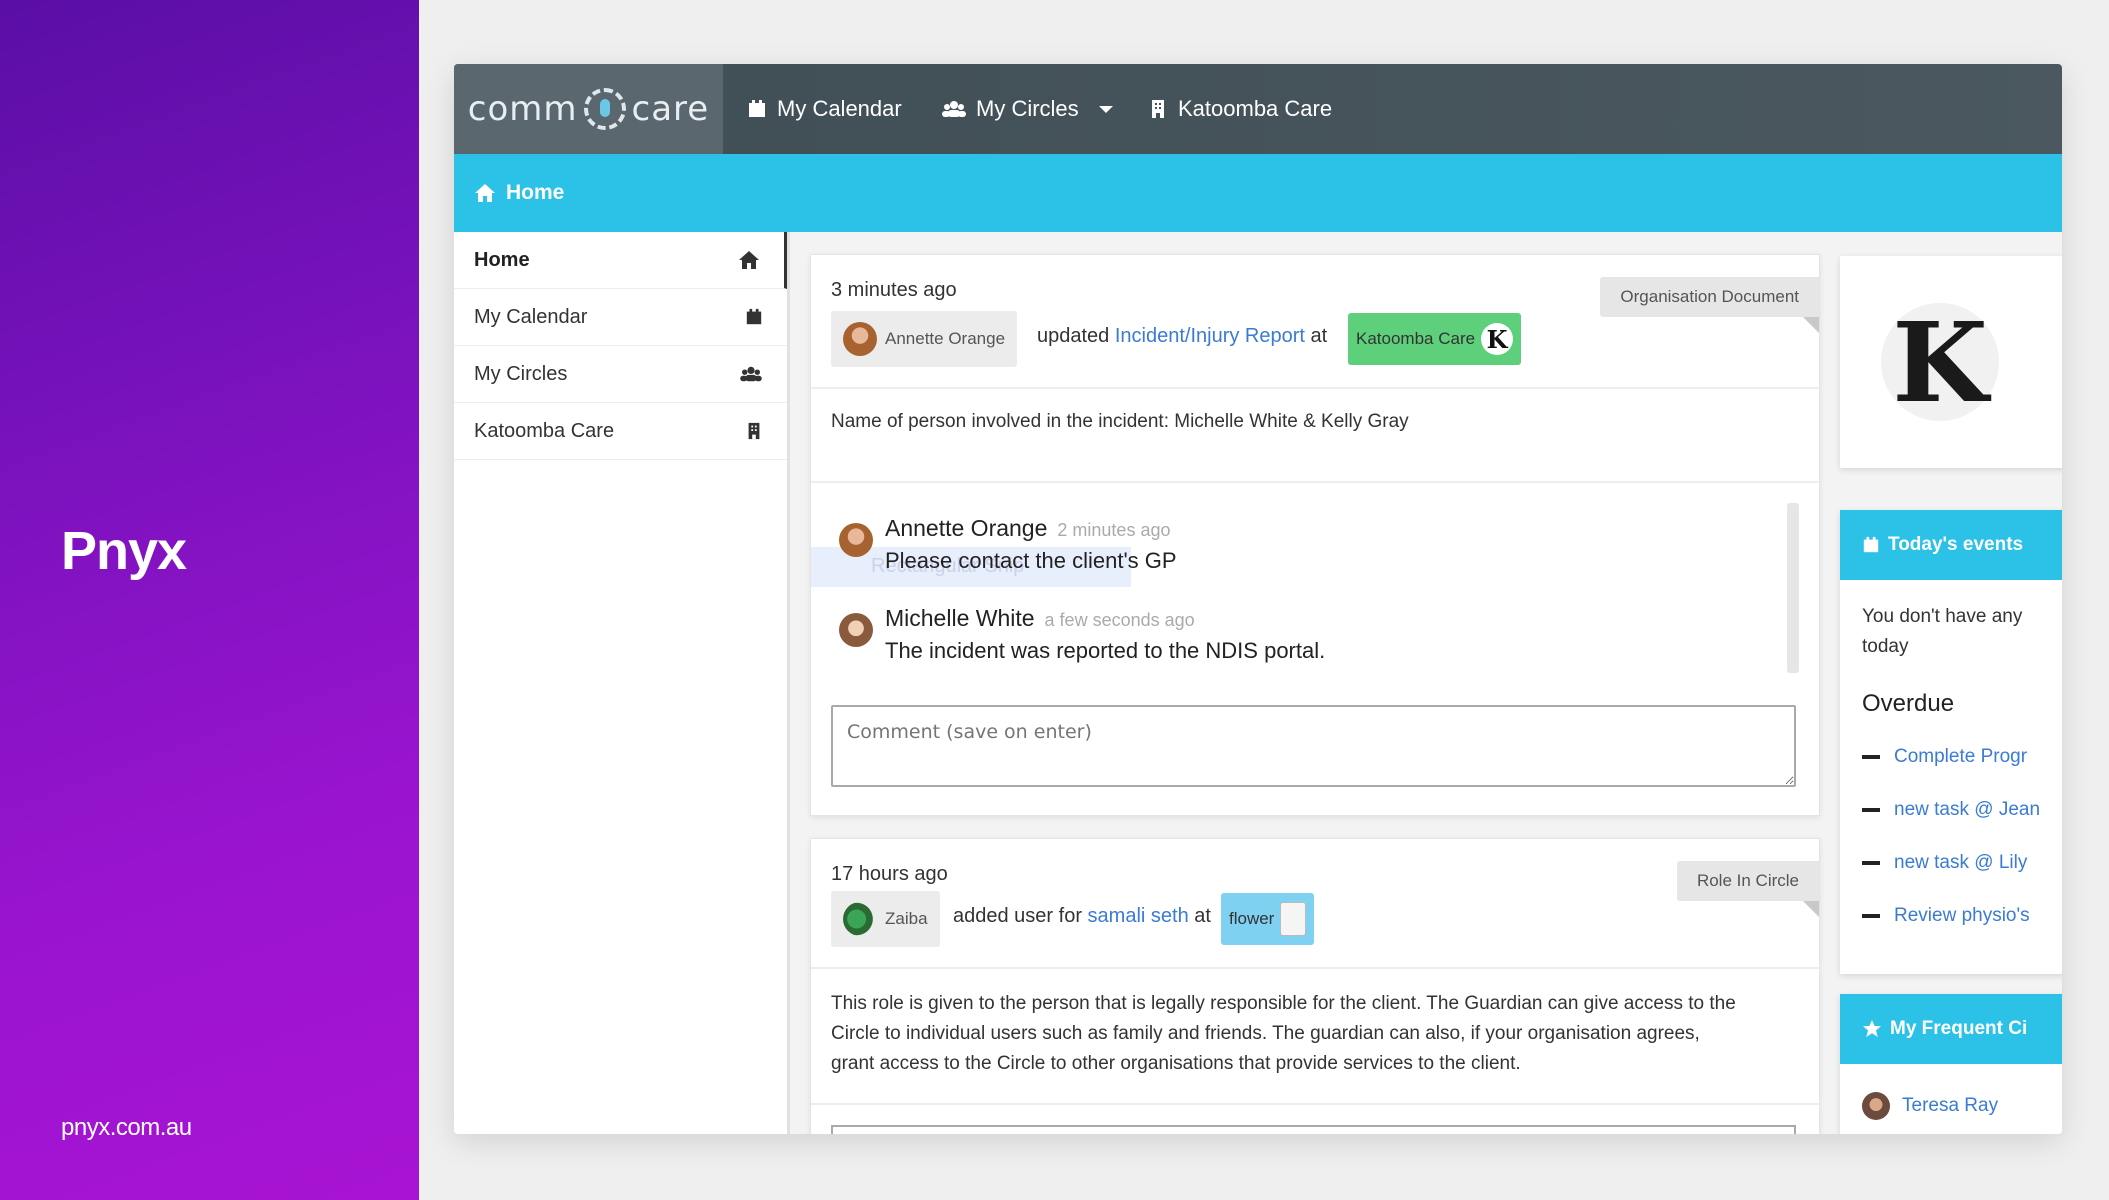  Describe the element at coordinates (1748, 889) in the screenshot. I see `activity-type-badge: Role In Circle` at that location.